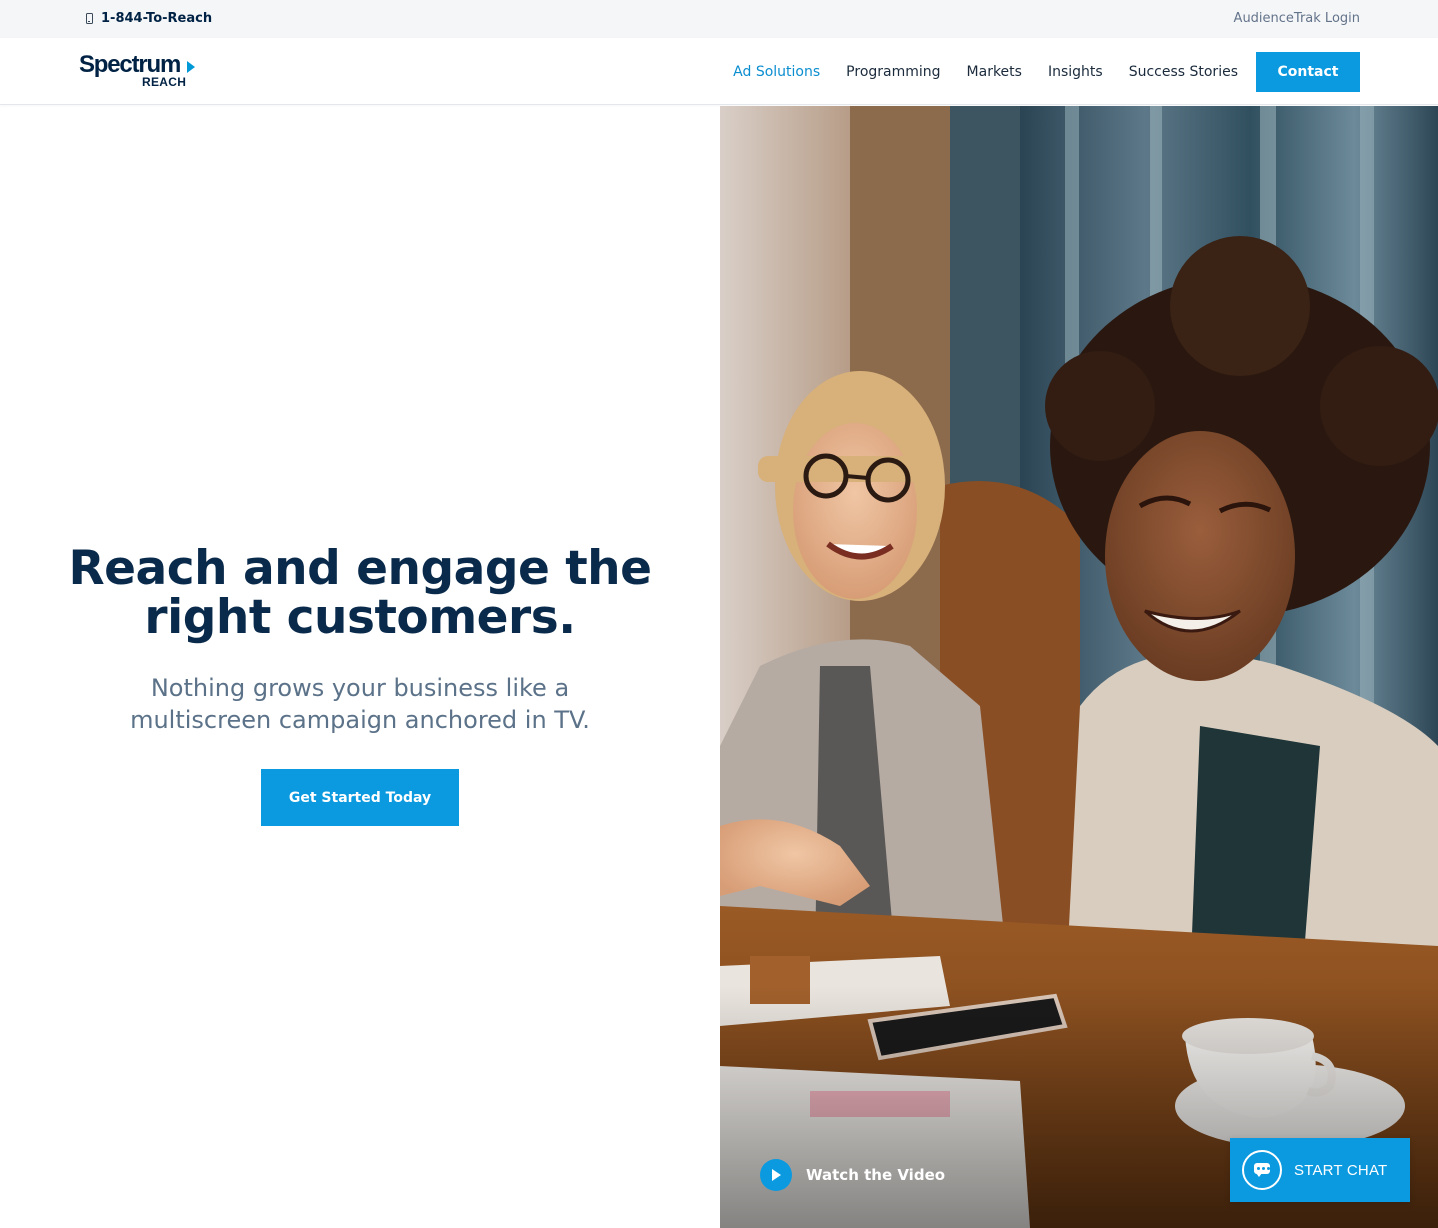 The height and width of the screenshot is (1228, 1438). I want to click on watch-video-label: Watch the Video, so click(876, 1175).